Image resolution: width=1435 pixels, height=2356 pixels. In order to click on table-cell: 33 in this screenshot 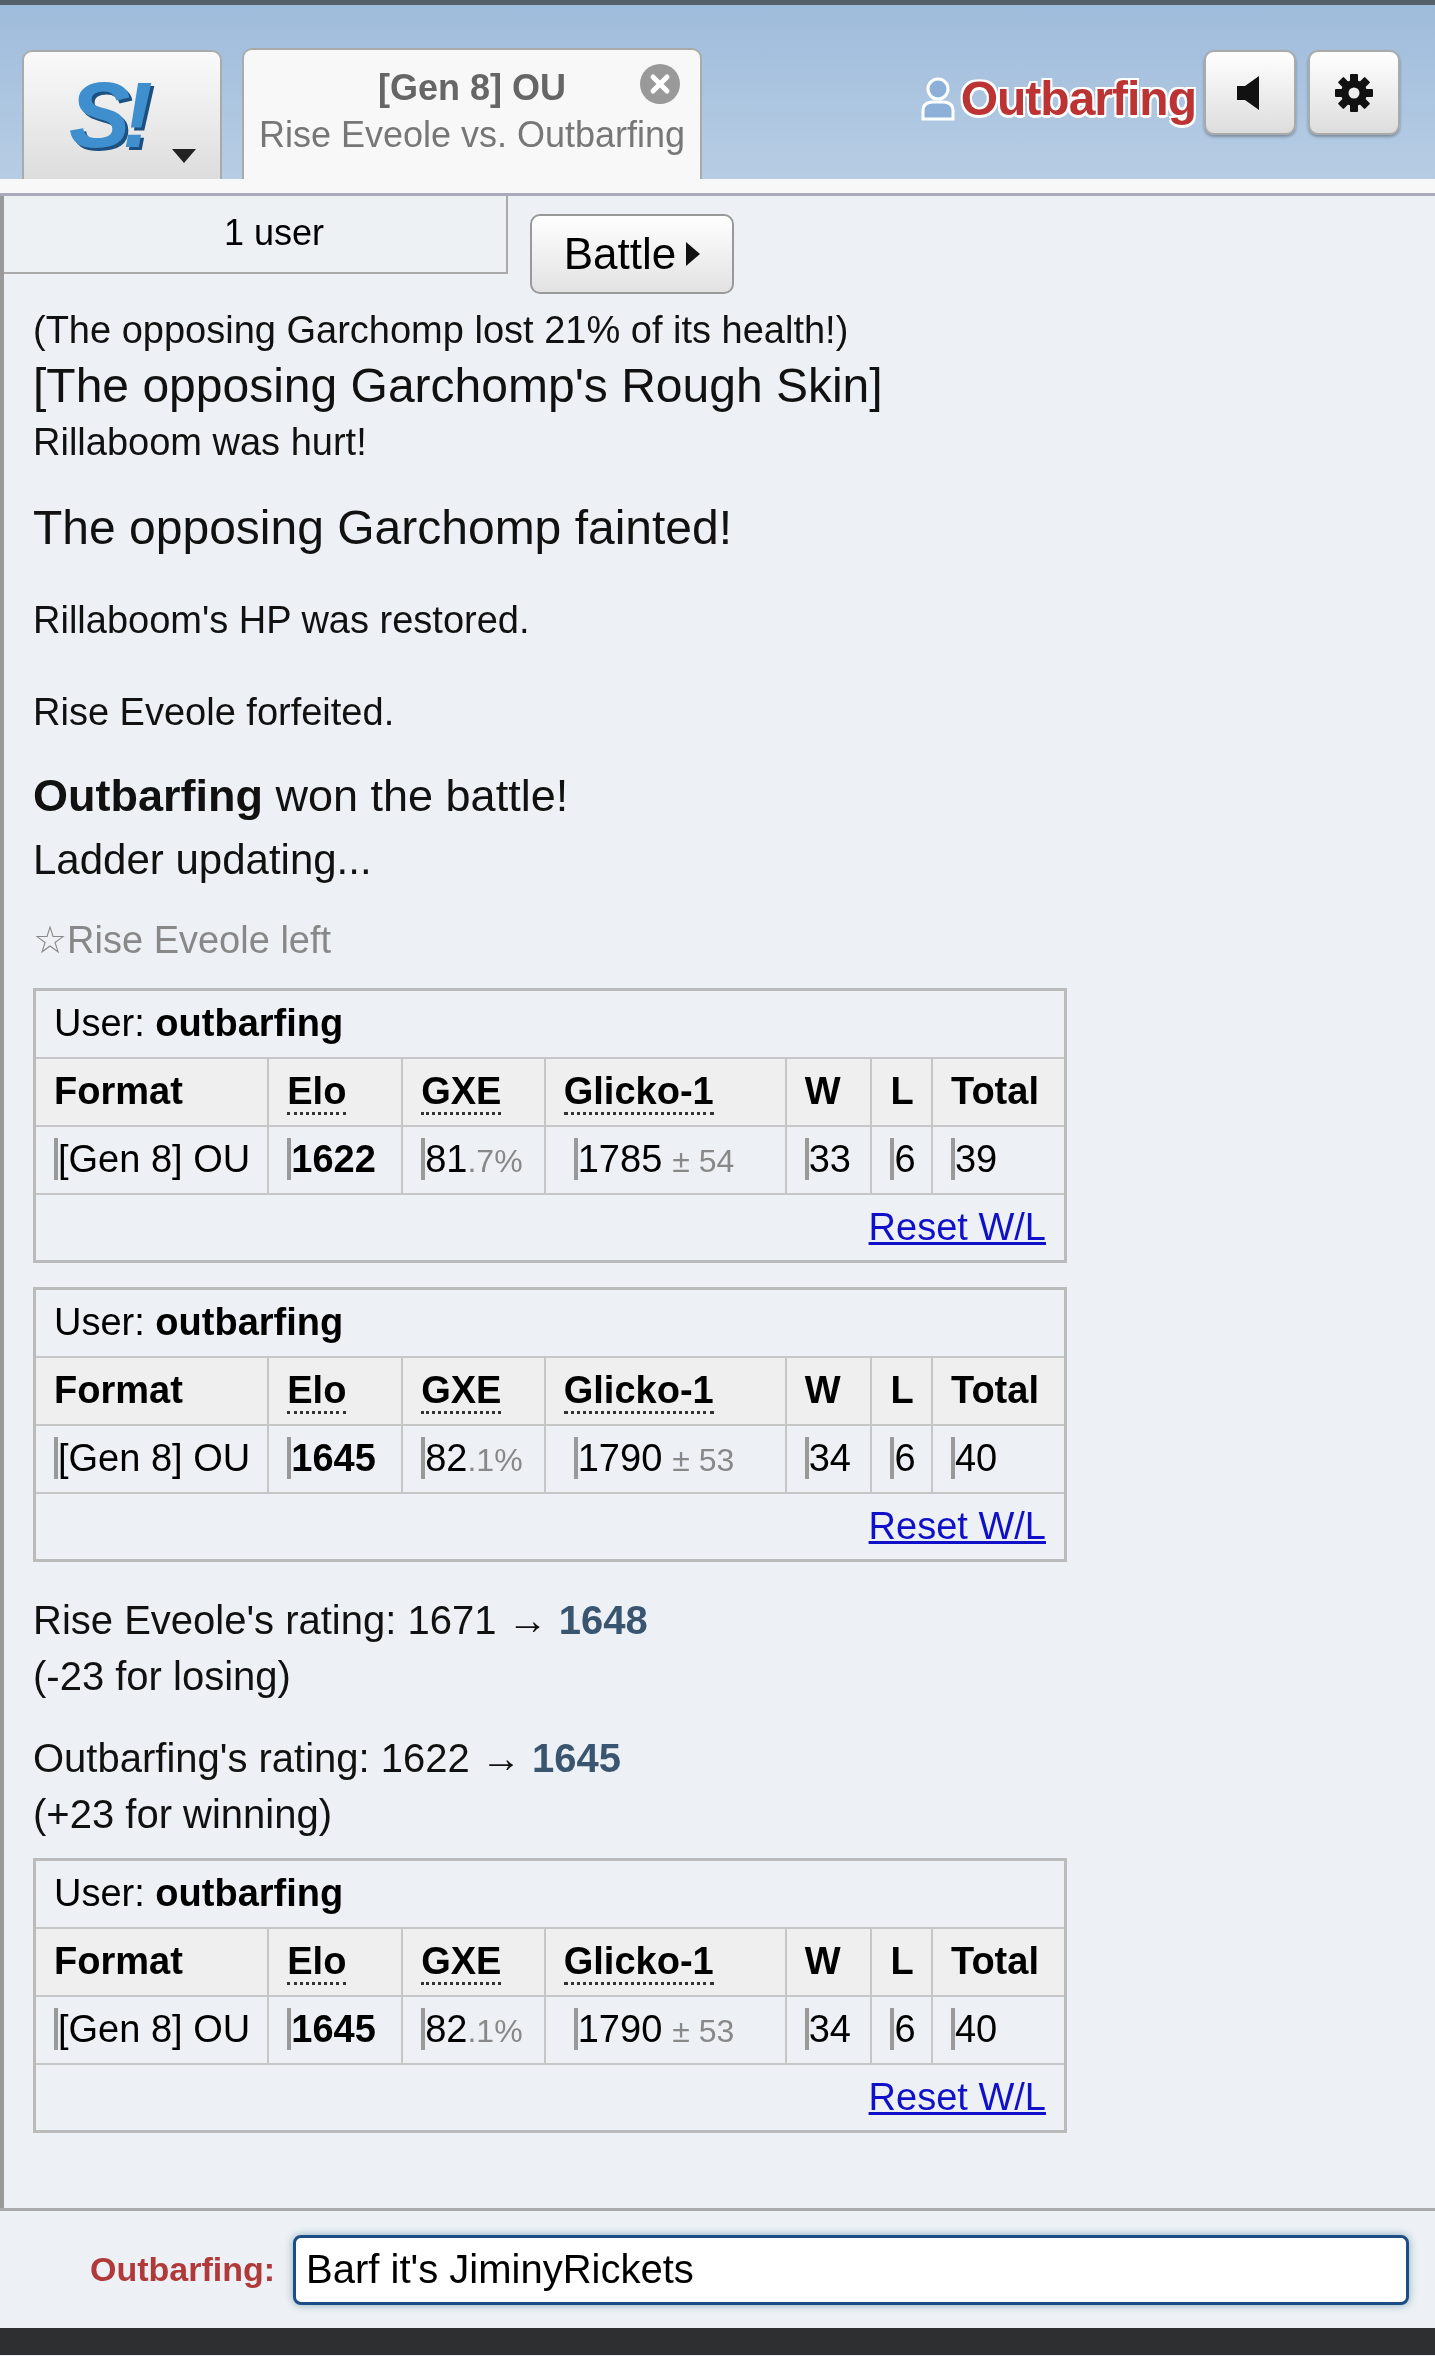, I will do `click(828, 1159)`.